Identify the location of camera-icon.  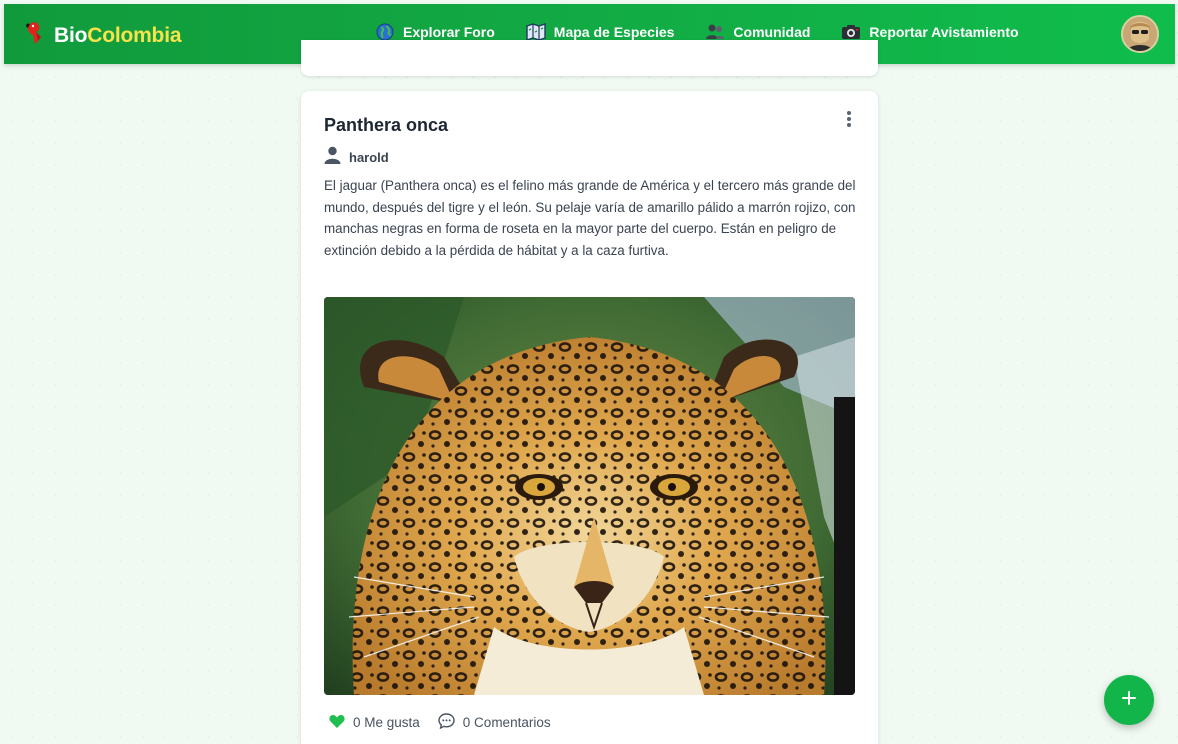
(851, 32).